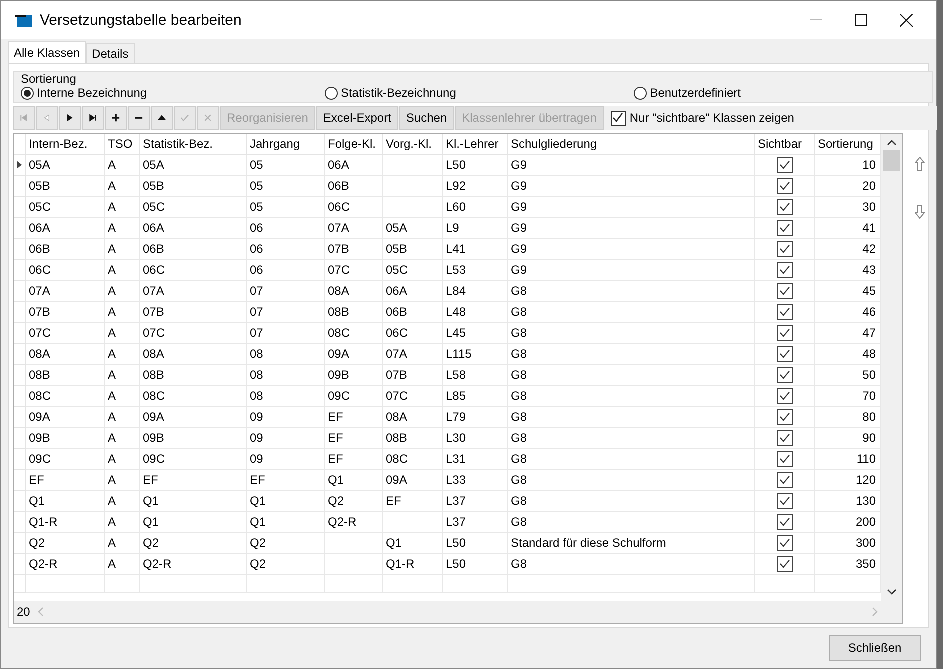  I want to click on move-down-arrow-icon, so click(920, 212).